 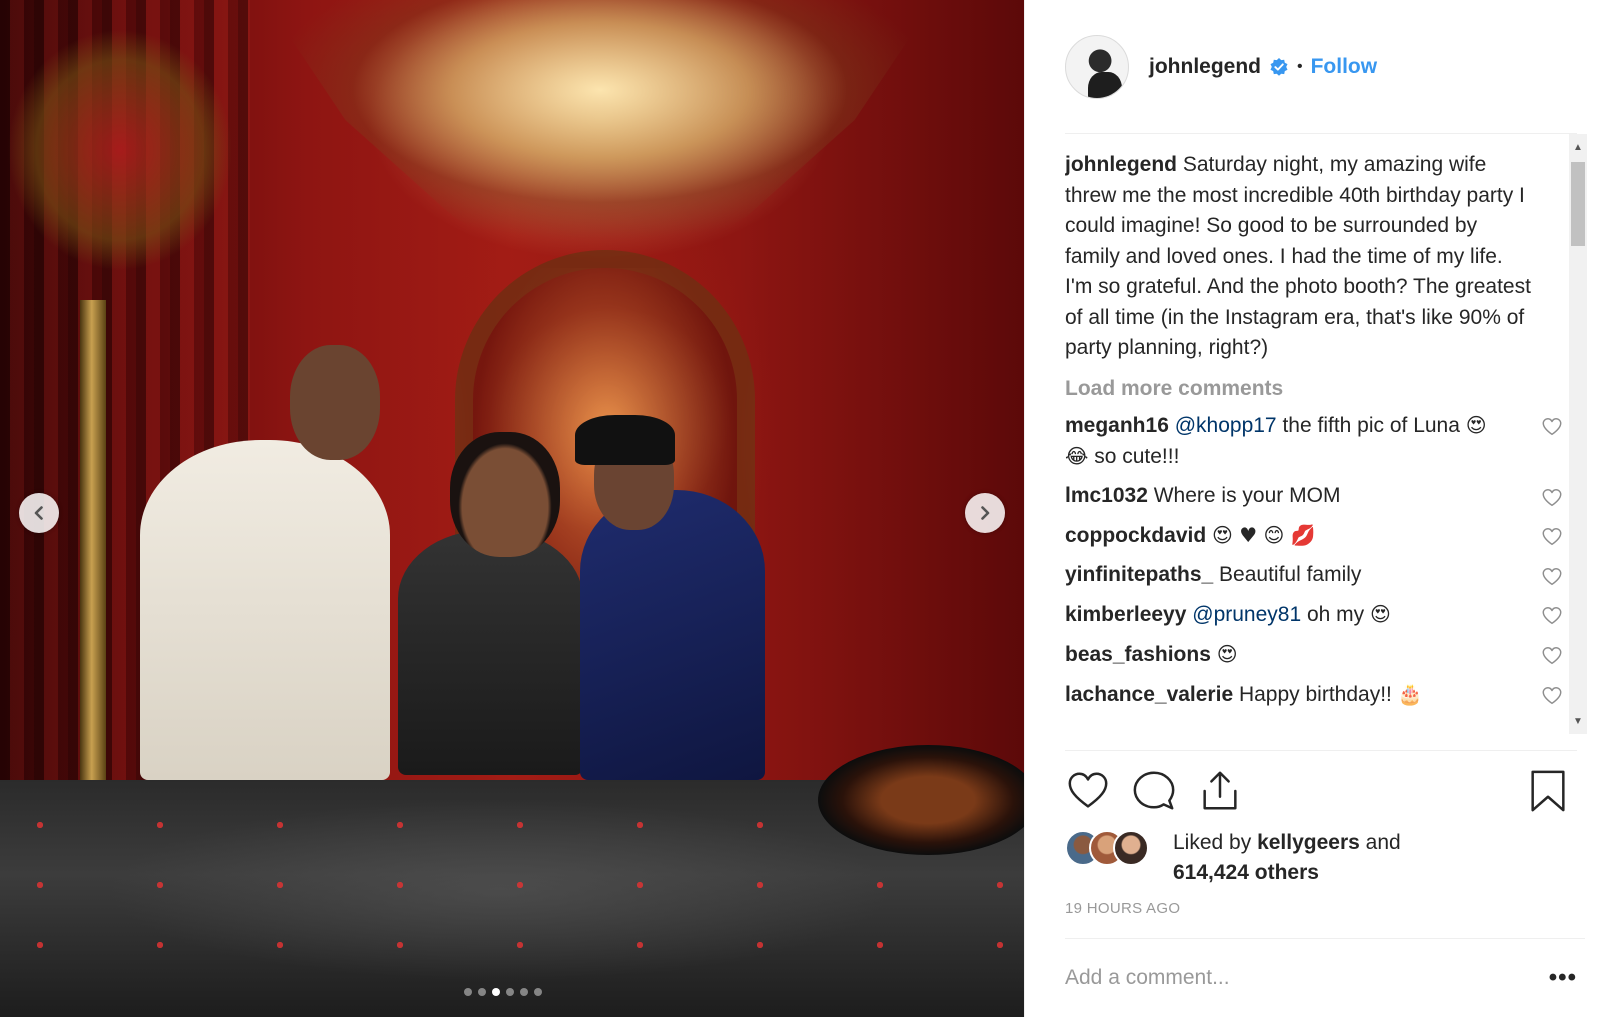 What do you see at coordinates (1246, 614) in the screenshot?
I see `comment-mention: @pruney81` at bounding box center [1246, 614].